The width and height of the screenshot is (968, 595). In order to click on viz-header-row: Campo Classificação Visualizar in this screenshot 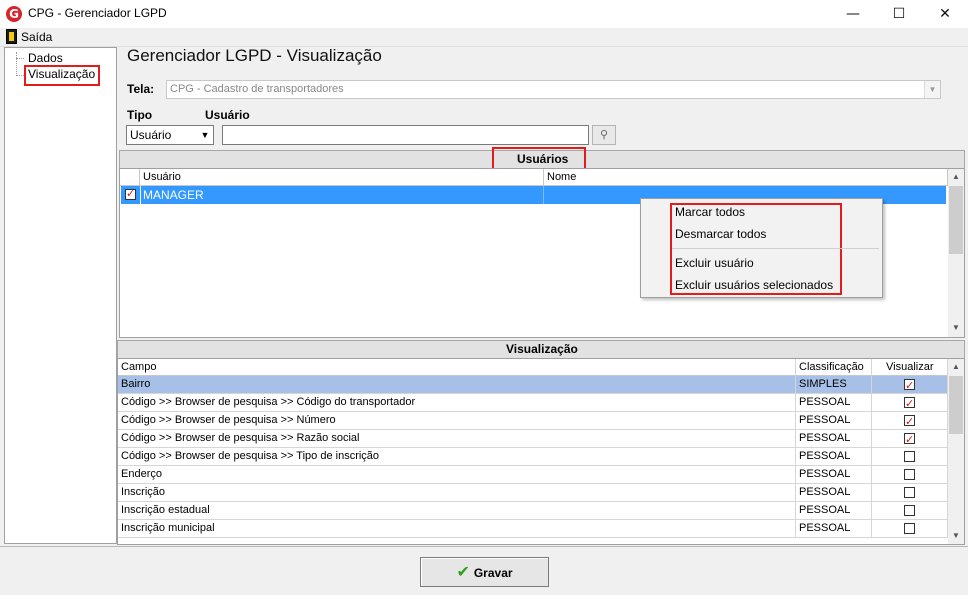, I will do `click(533, 368)`.